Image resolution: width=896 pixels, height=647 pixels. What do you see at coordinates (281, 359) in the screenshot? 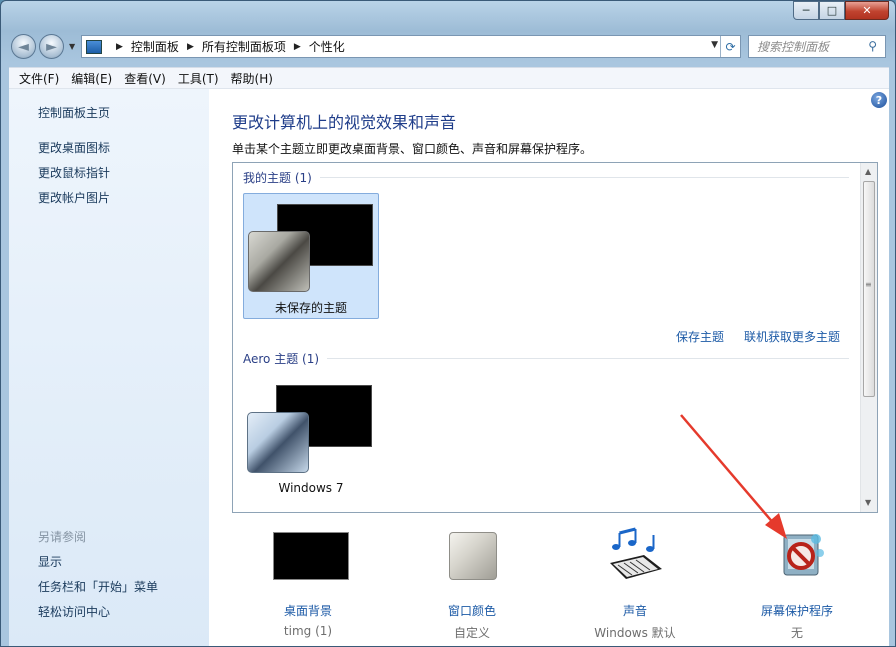
I see `group-title: Aero 主题 (1)` at bounding box center [281, 359].